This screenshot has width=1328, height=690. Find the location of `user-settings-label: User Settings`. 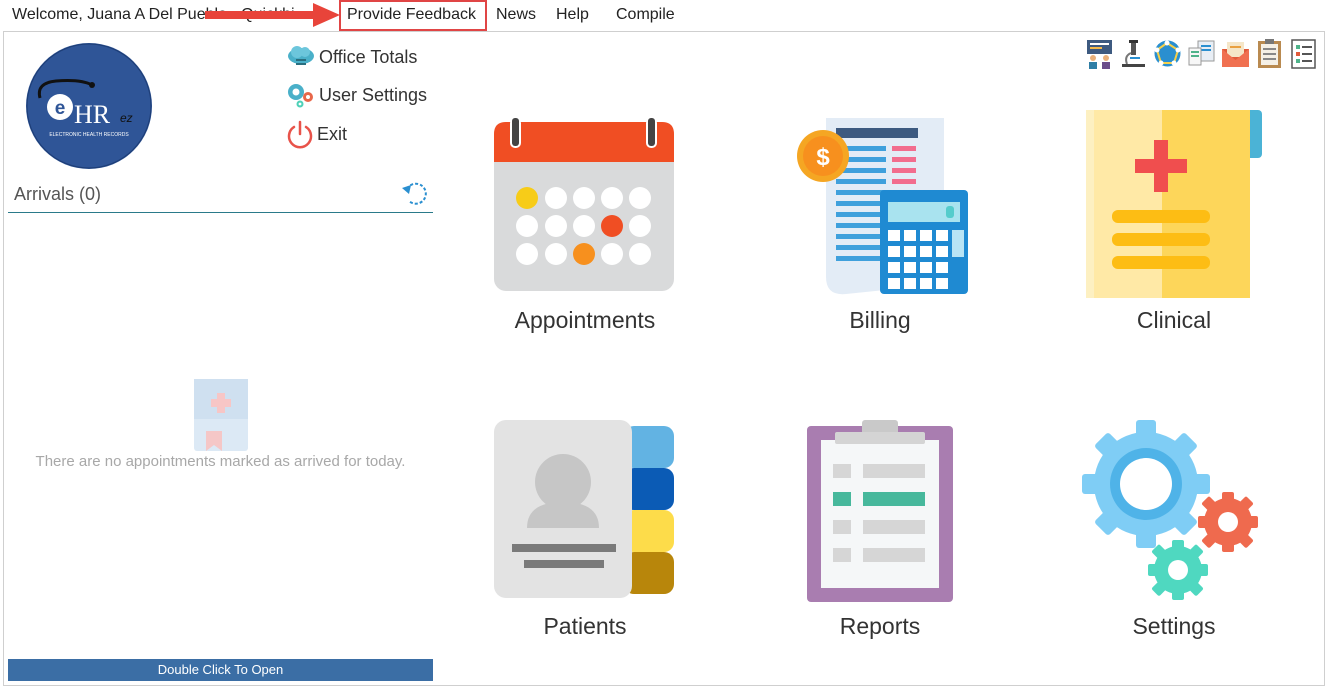

user-settings-label: User Settings is located at coordinates (373, 94).